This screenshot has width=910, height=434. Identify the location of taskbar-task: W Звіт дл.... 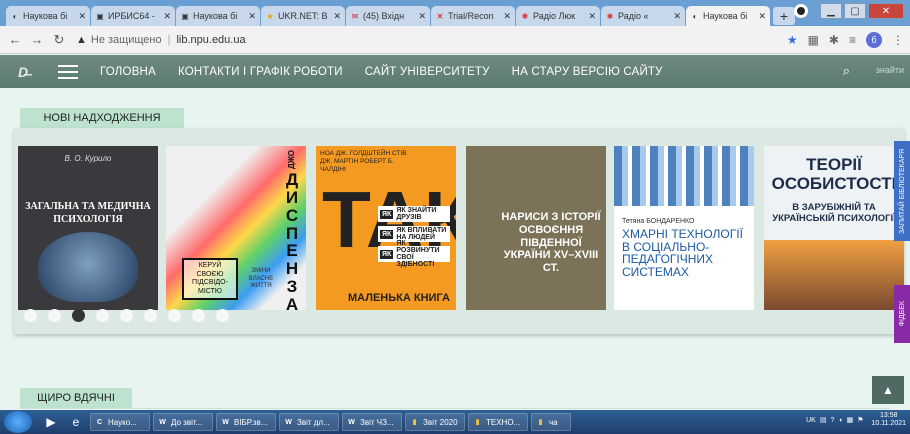
(309, 422).